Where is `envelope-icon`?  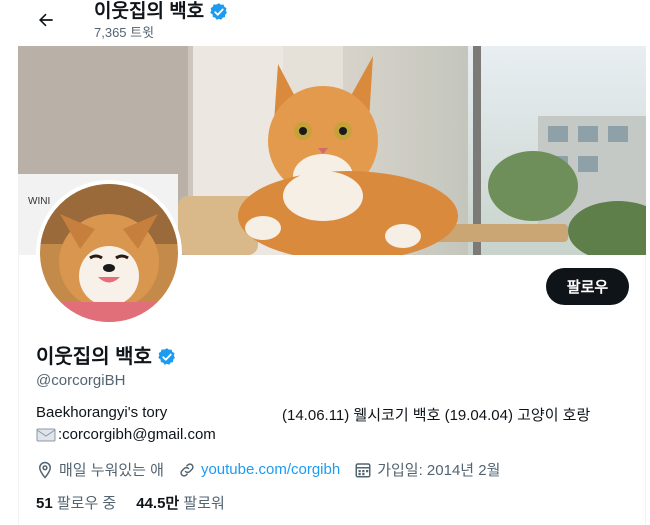 envelope-icon is located at coordinates (46, 434).